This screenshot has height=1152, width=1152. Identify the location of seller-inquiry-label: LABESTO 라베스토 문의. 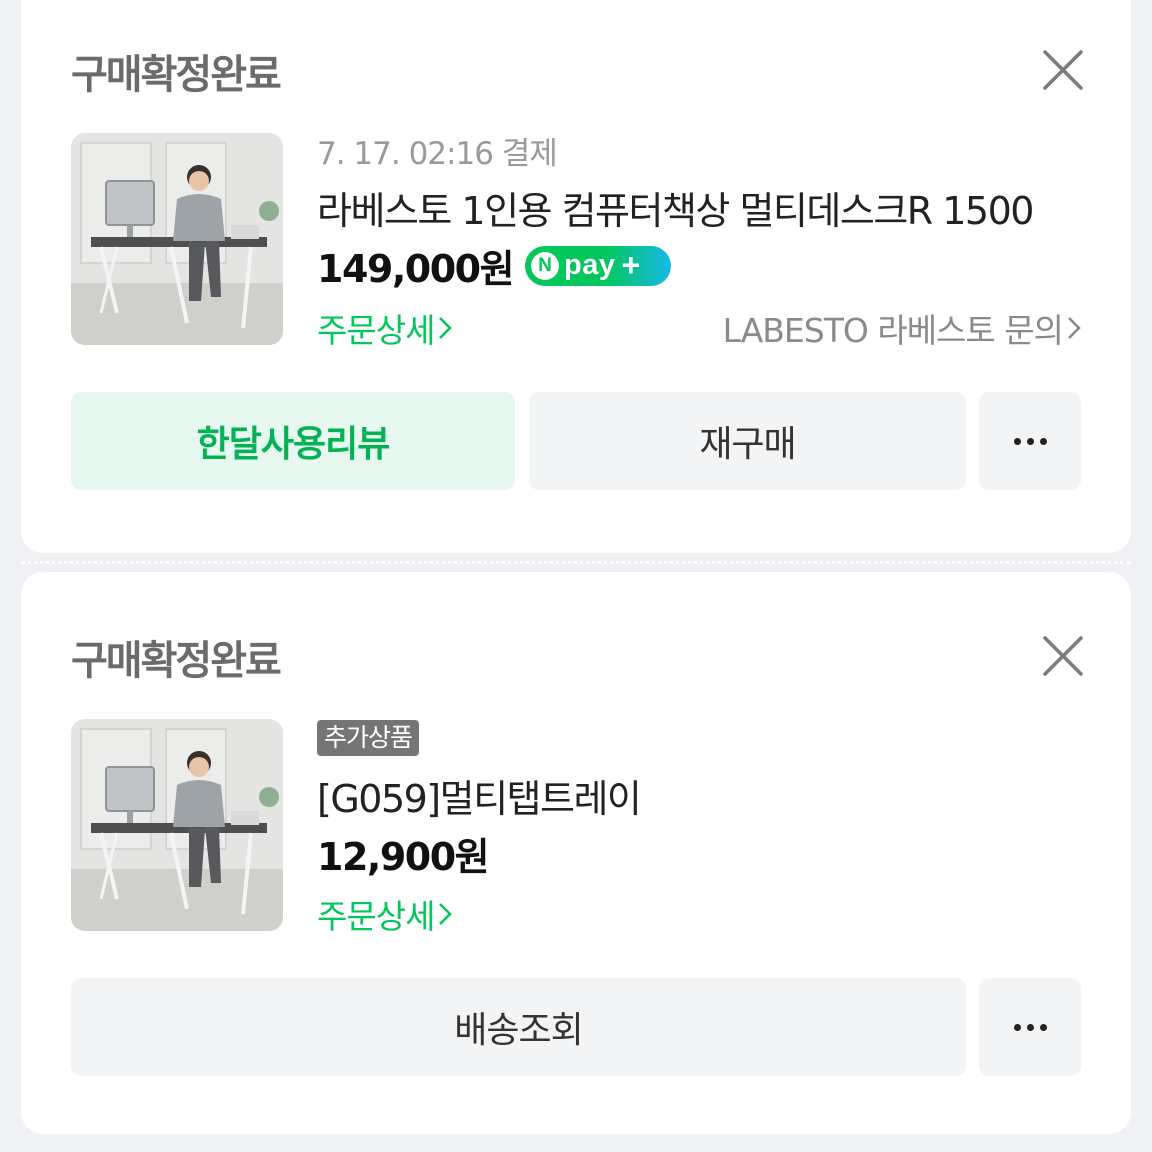
(893, 330).